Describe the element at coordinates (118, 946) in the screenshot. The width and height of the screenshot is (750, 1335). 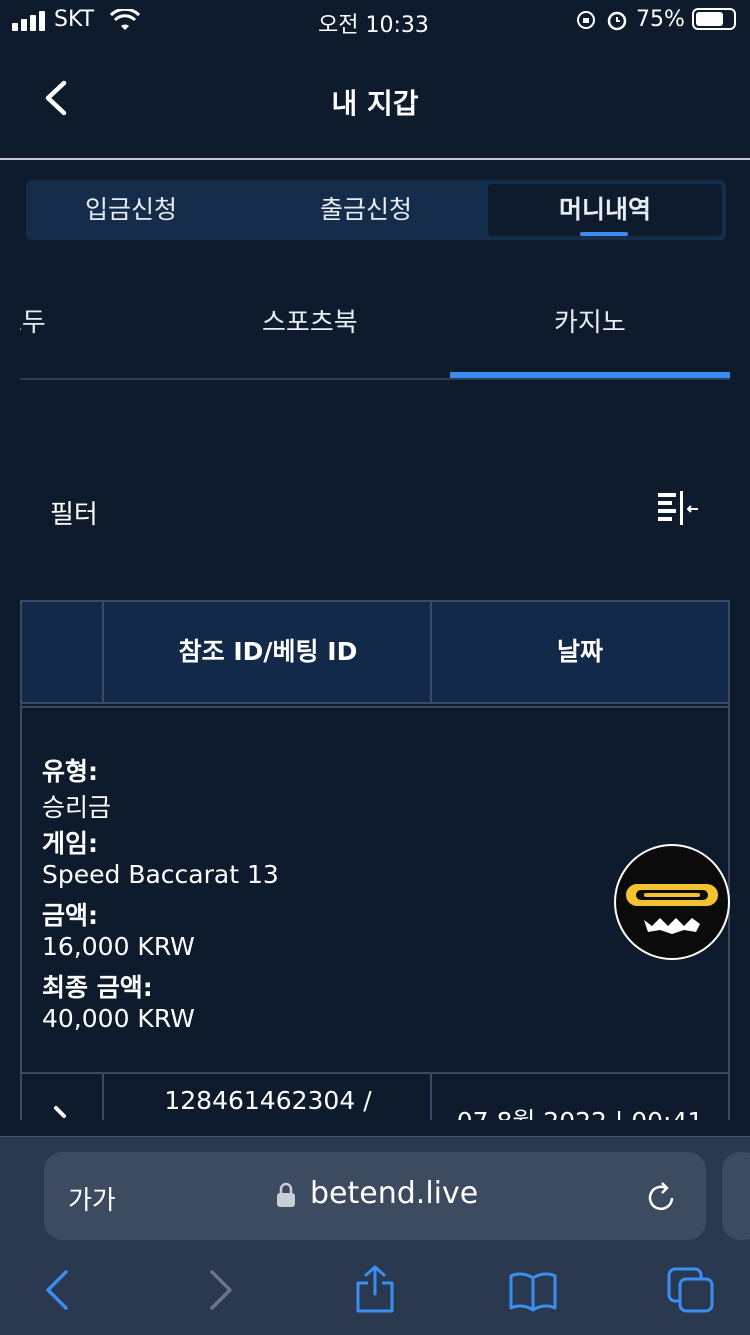
I see `amount-value: 16,000 KRW` at that location.